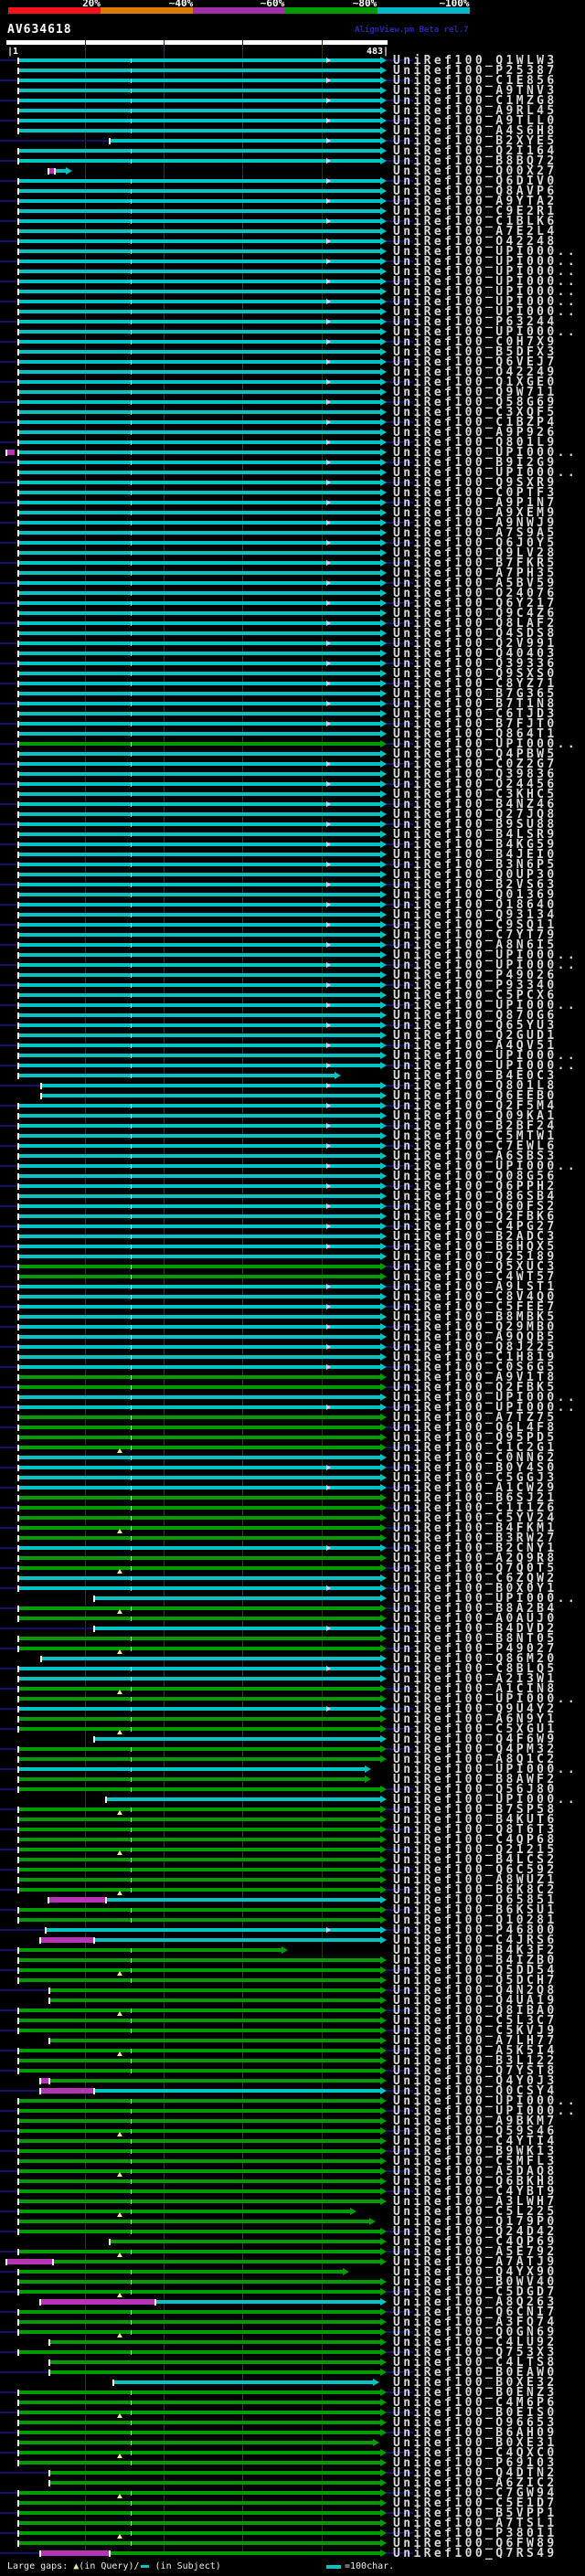  Describe the element at coordinates (144, 2566) in the screenshot. I see `subject-gap-dash-icon` at that location.